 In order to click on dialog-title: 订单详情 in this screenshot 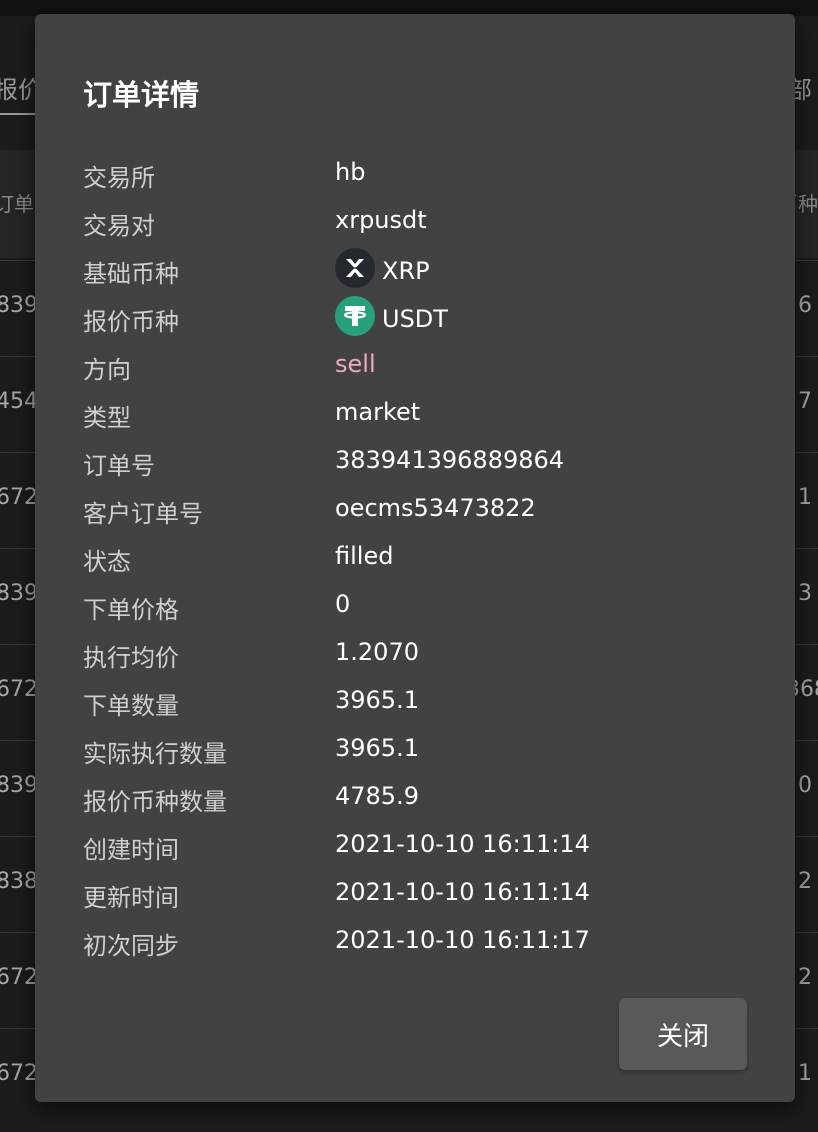, I will do `click(141, 95)`.